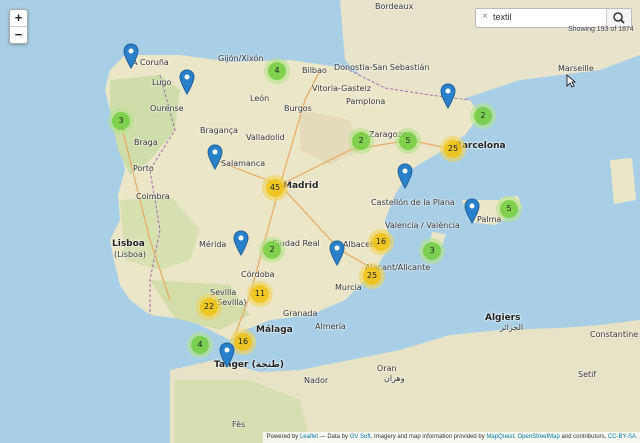 This screenshot has height=443, width=640. I want to click on cursor-icon, so click(571, 81).